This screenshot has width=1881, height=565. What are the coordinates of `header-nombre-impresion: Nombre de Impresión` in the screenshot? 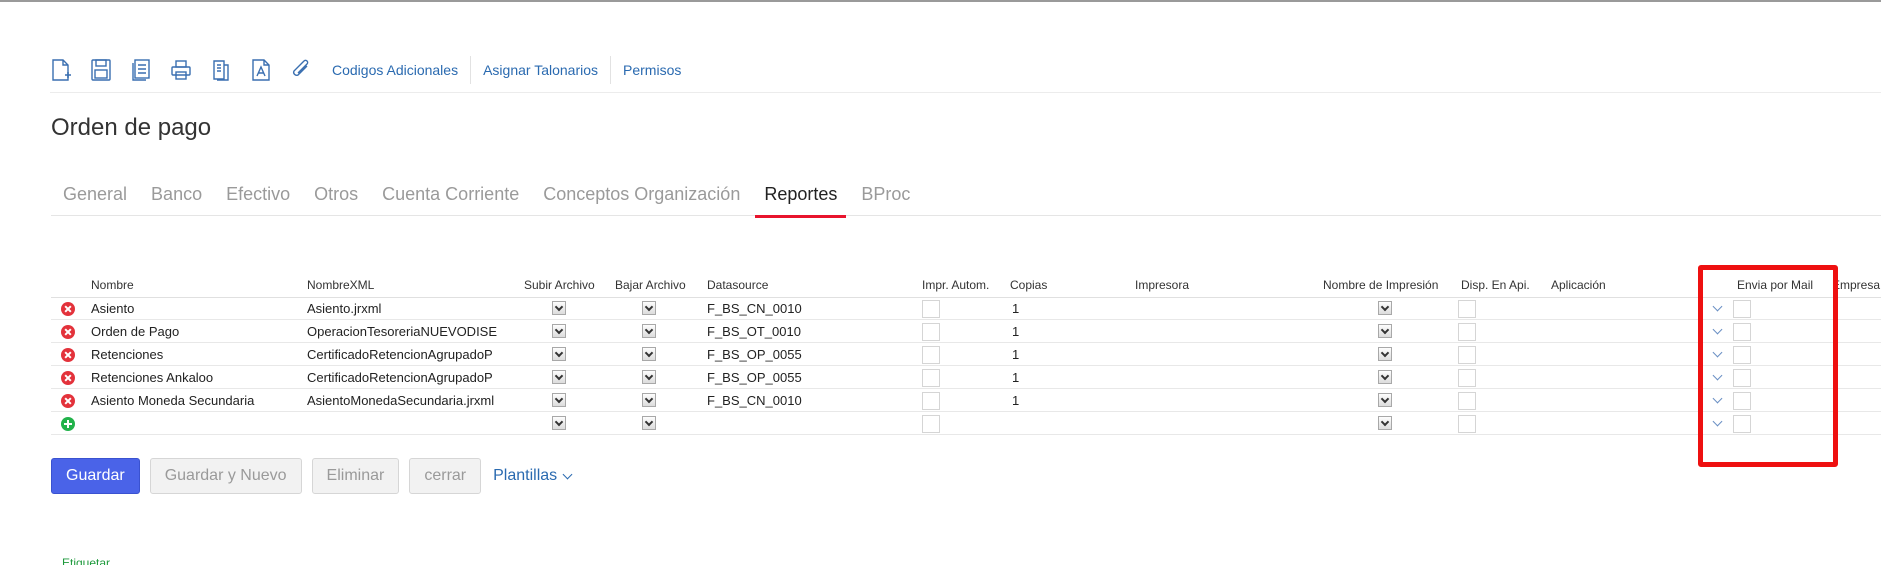 It's located at (1381, 285).